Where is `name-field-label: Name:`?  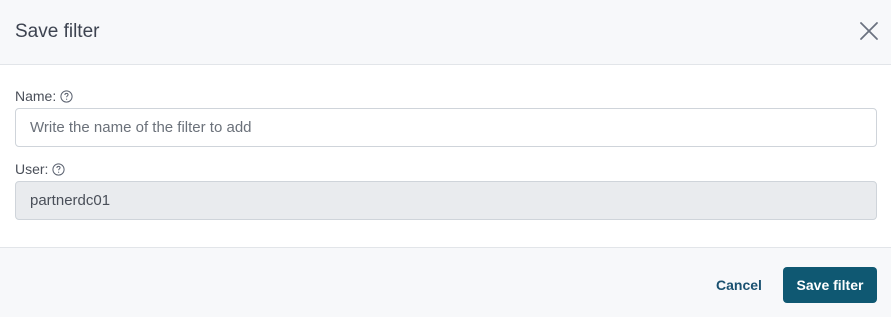
name-field-label: Name: is located at coordinates (44, 96).